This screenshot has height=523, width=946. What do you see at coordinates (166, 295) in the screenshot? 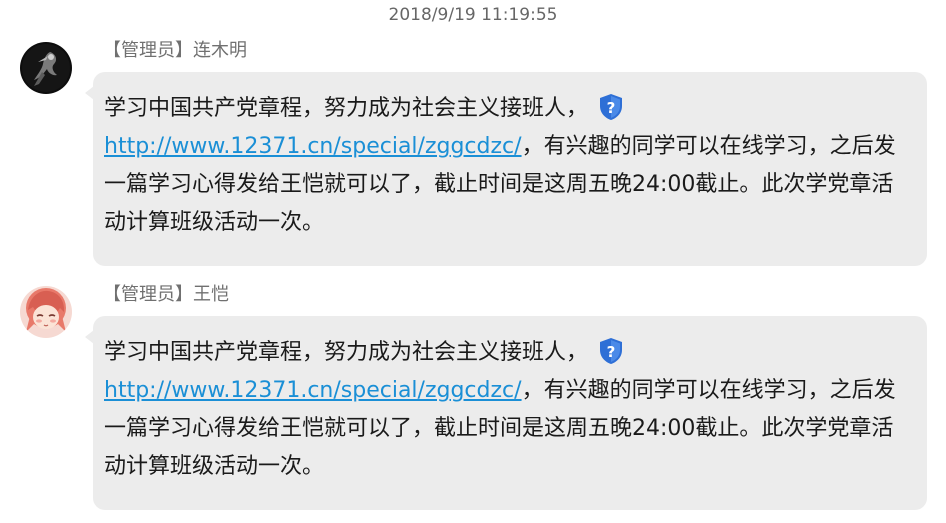
I see `sender-name: 【管理员】王恺` at bounding box center [166, 295].